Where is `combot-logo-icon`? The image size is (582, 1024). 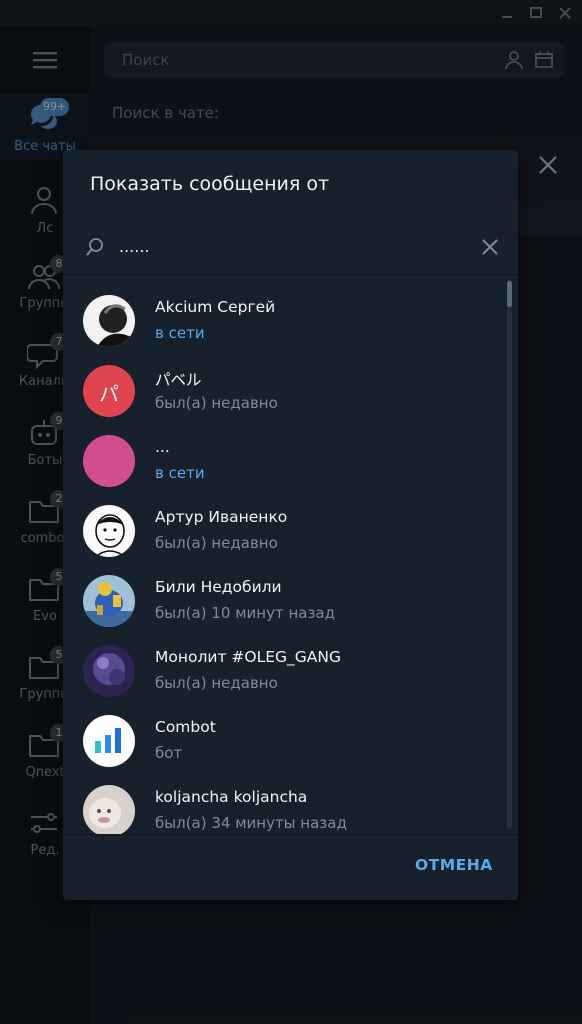 combot-logo-icon is located at coordinates (108, 740).